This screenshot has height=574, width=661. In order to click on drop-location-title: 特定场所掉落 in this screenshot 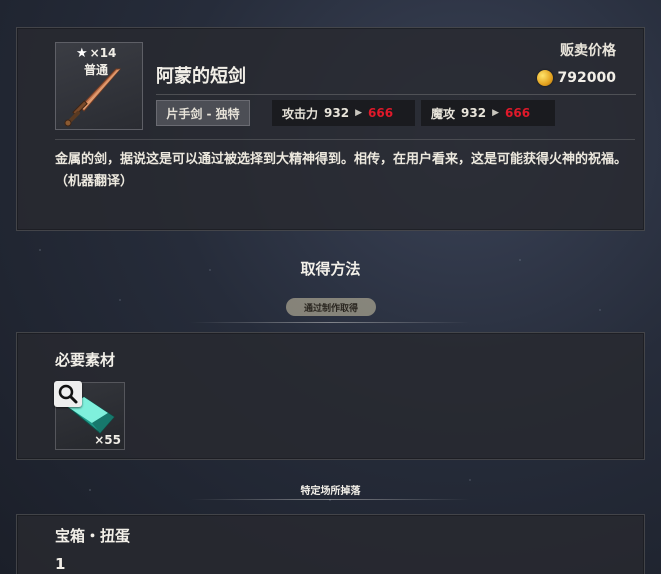, I will do `click(330, 491)`.